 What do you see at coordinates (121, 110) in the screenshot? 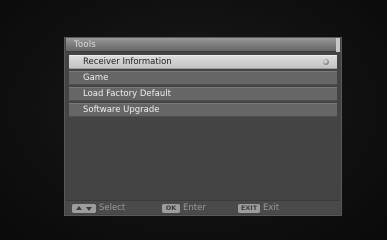
I see `menu-item-label: Software Upgrade` at bounding box center [121, 110].